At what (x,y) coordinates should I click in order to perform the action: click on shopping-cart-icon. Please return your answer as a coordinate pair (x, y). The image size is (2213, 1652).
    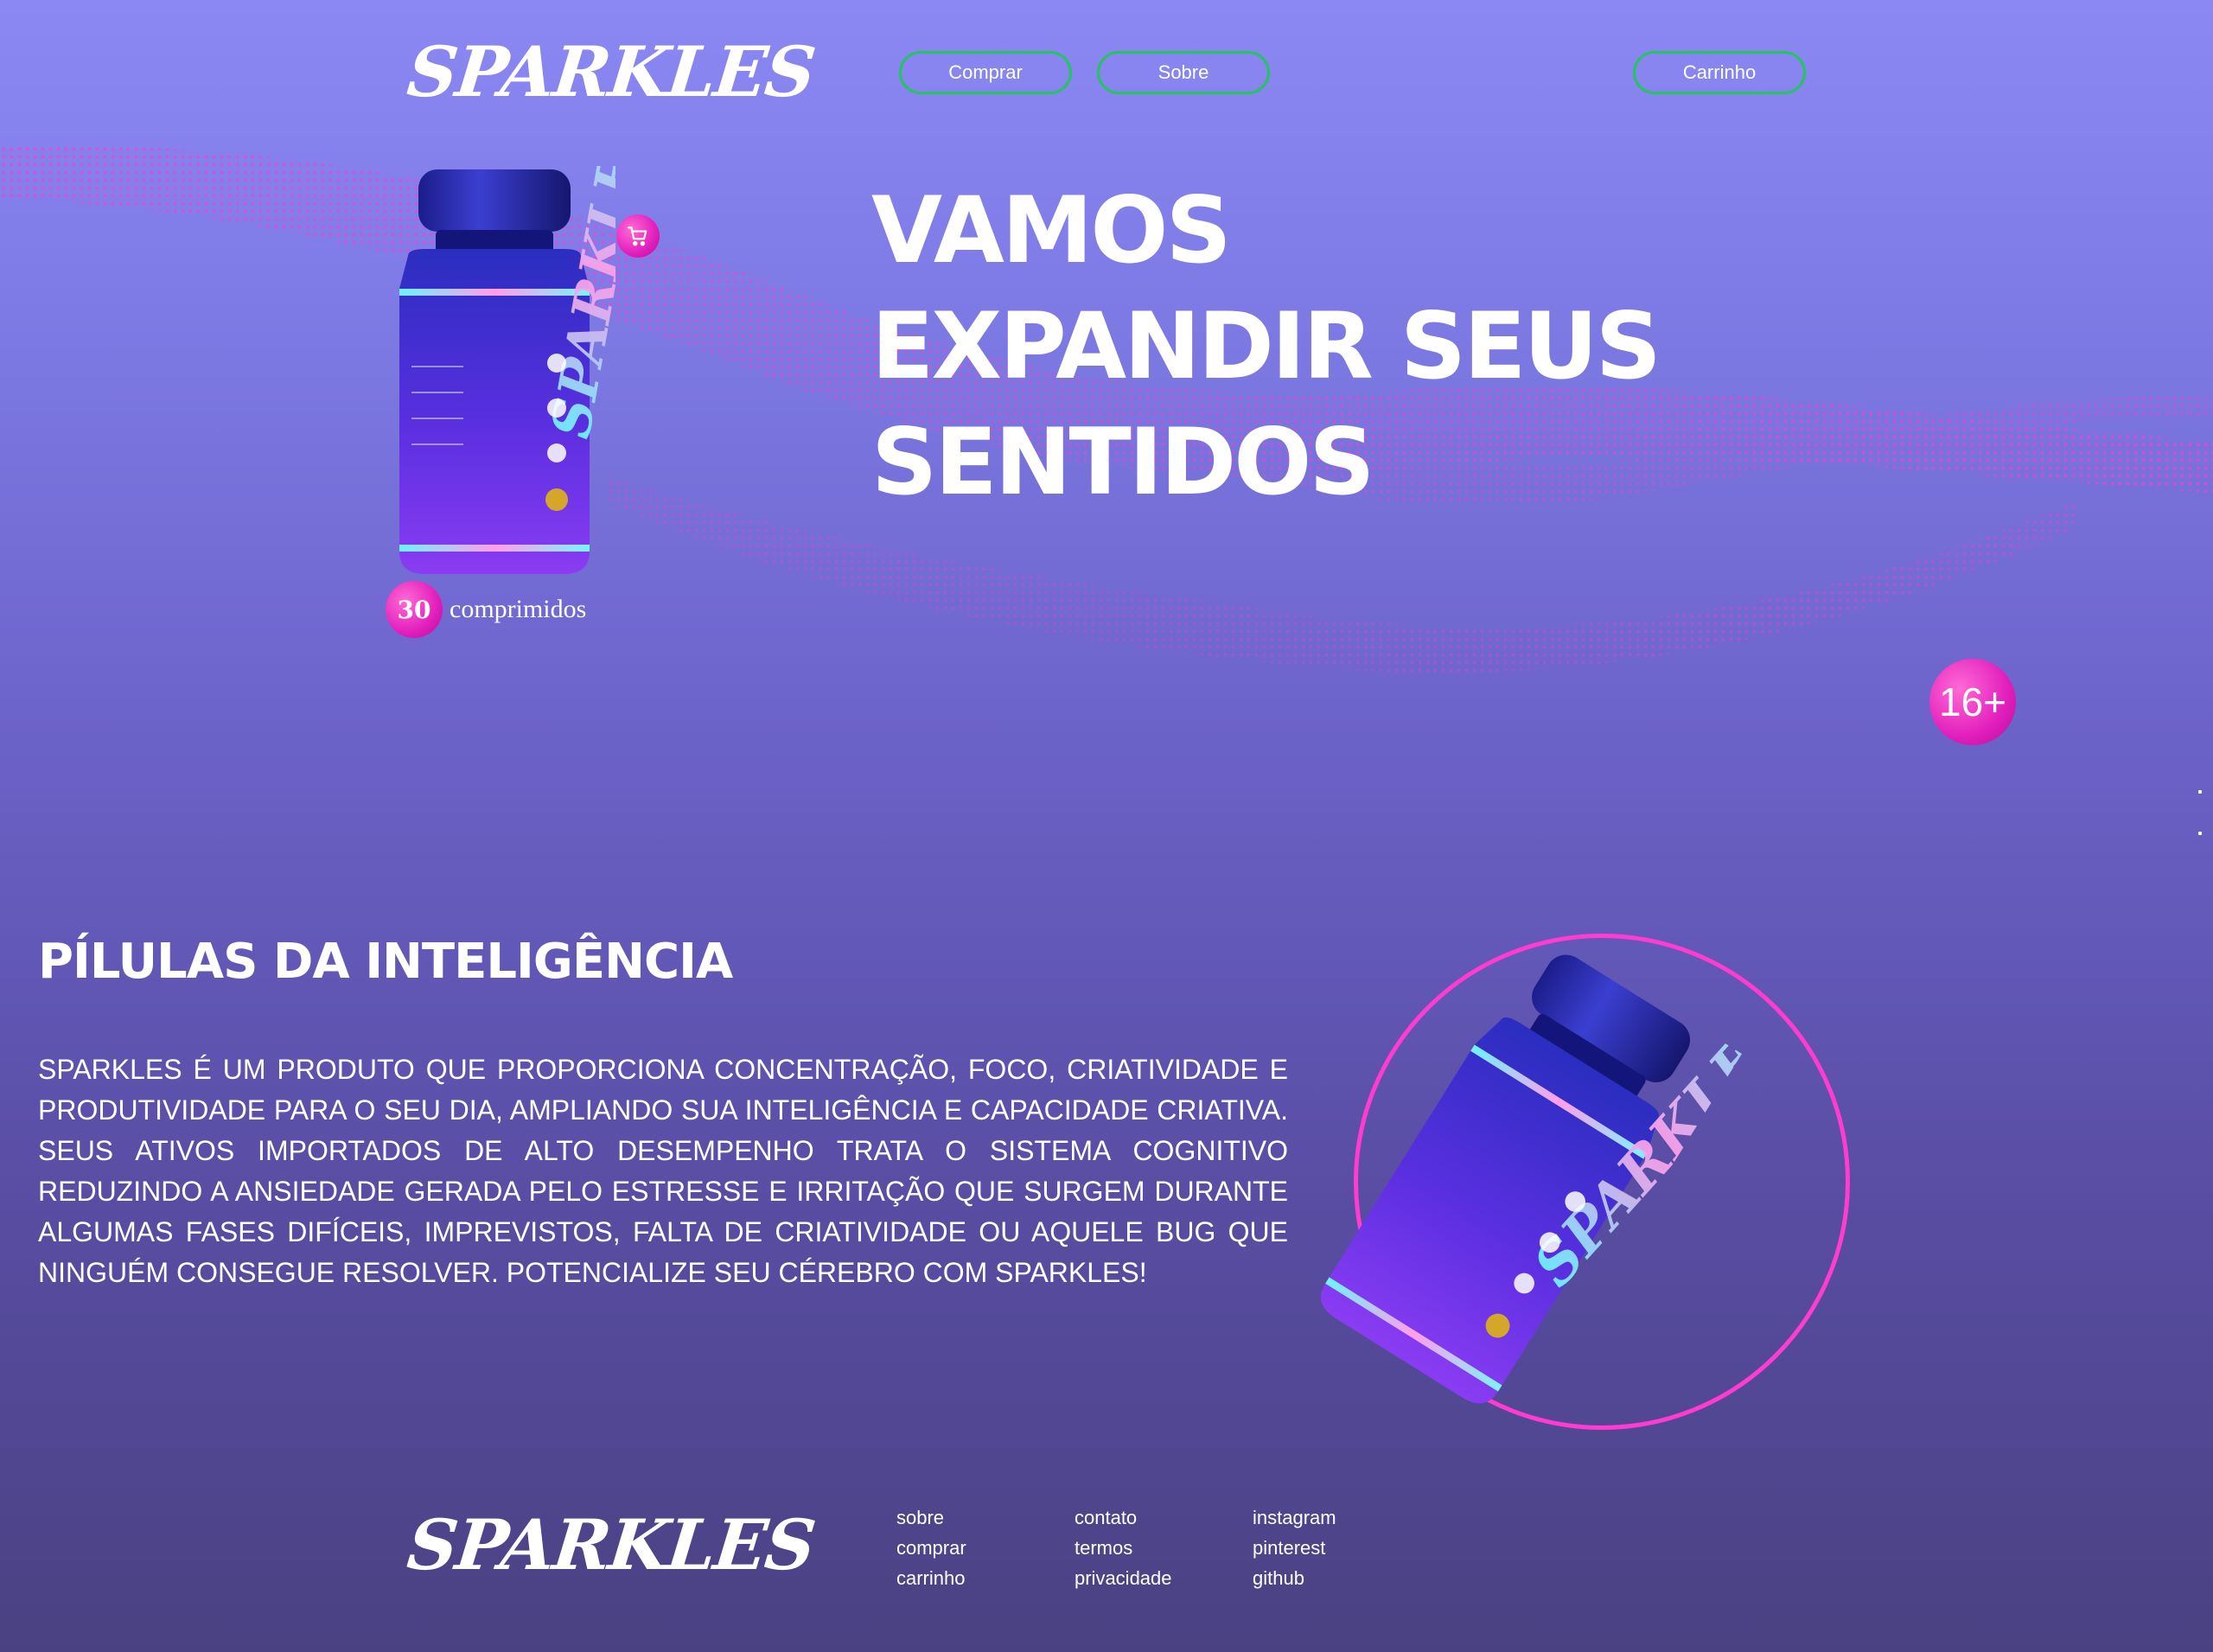
    Looking at the image, I should click on (637, 236).